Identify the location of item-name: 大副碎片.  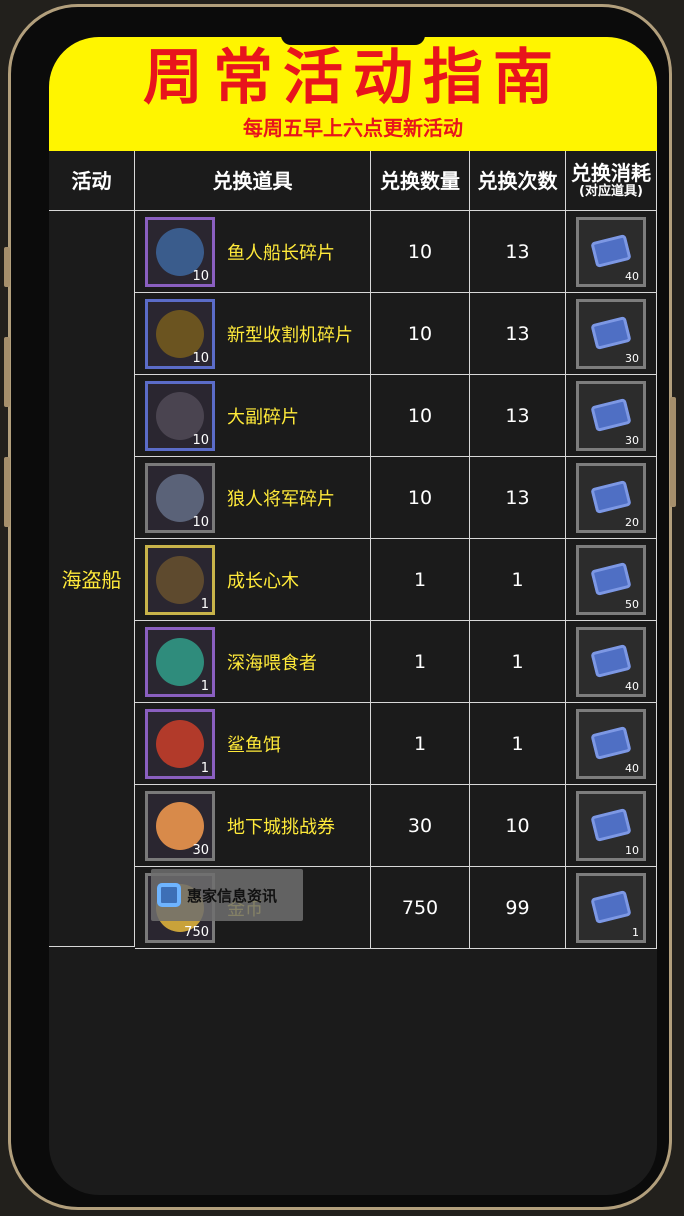
(263, 417).